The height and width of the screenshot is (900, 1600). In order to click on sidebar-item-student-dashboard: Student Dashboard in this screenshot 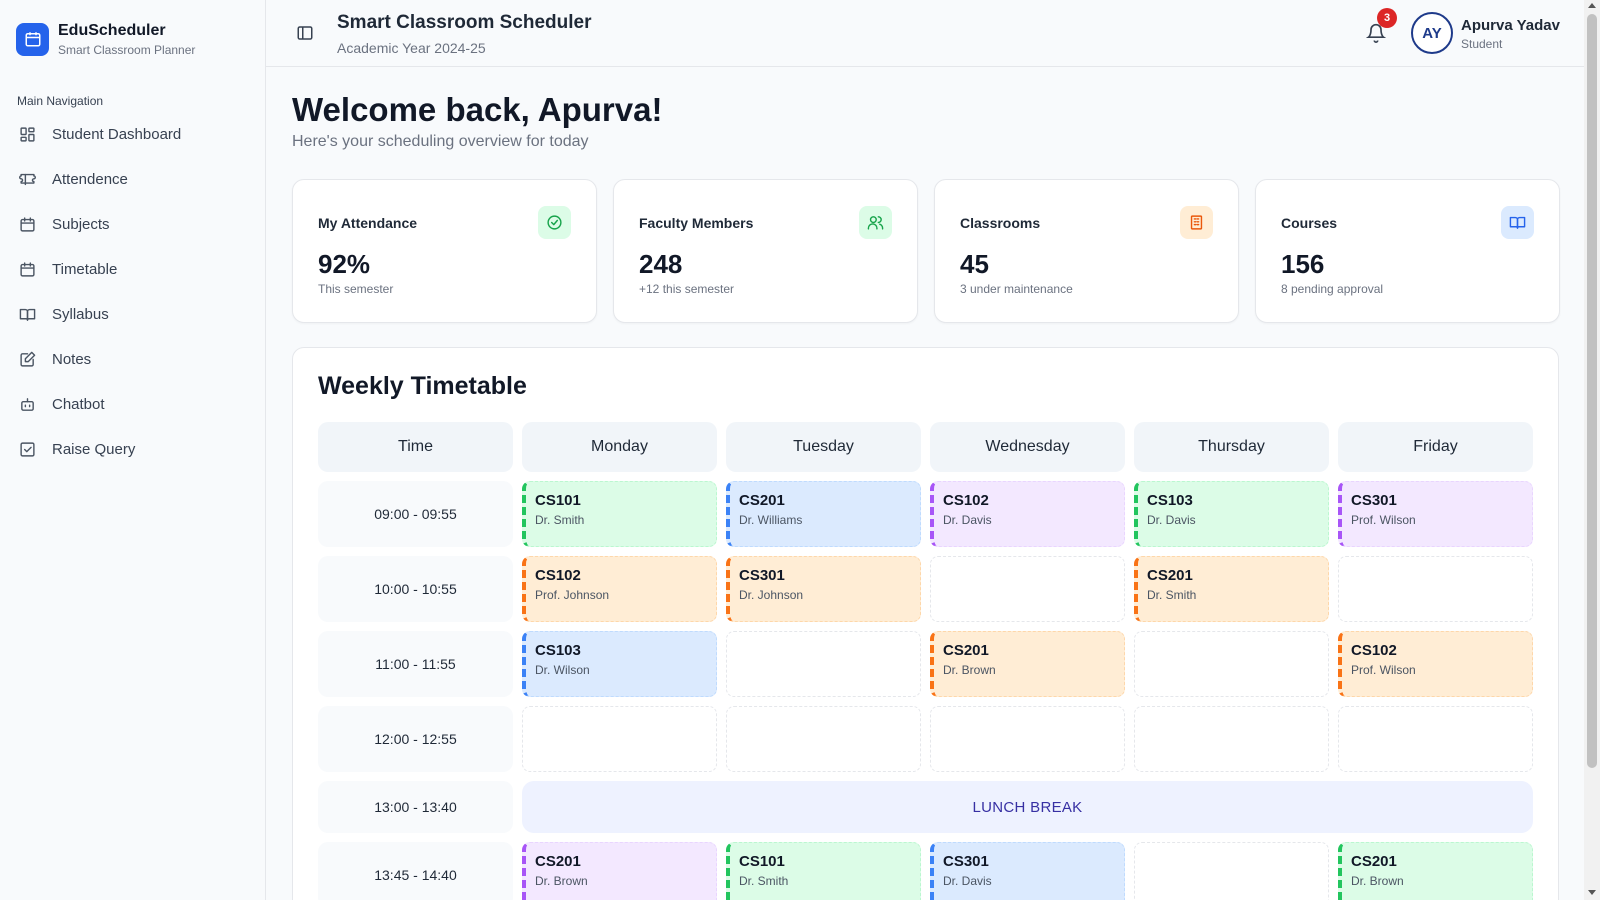, I will do `click(132, 134)`.